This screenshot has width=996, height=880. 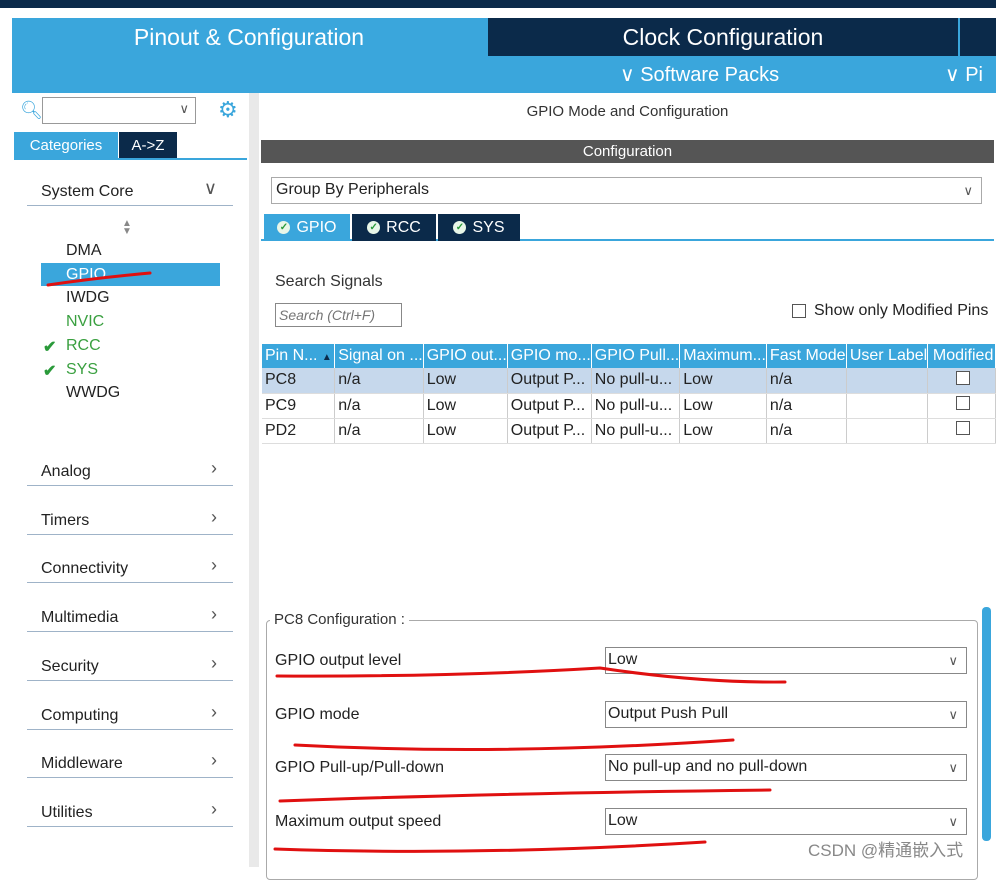 I want to click on select-value: No pull-up and no pull-down, so click(x=708, y=766).